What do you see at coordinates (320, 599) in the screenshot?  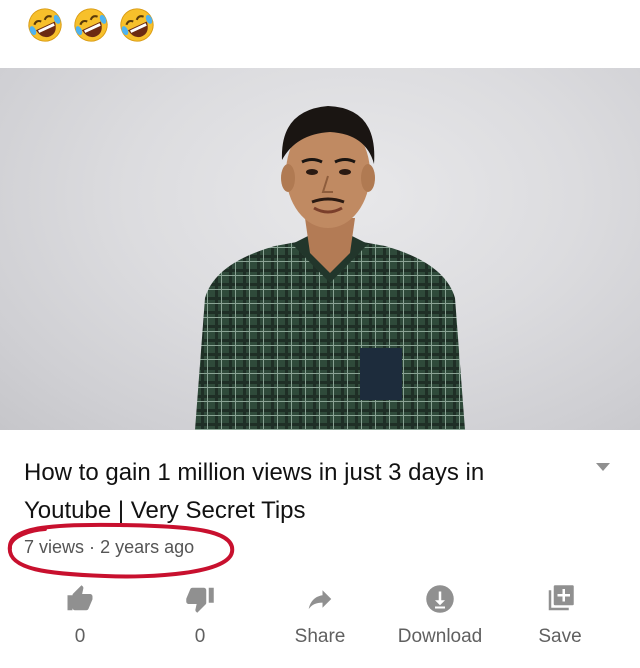 I see `share-arrow-icon` at bounding box center [320, 599].